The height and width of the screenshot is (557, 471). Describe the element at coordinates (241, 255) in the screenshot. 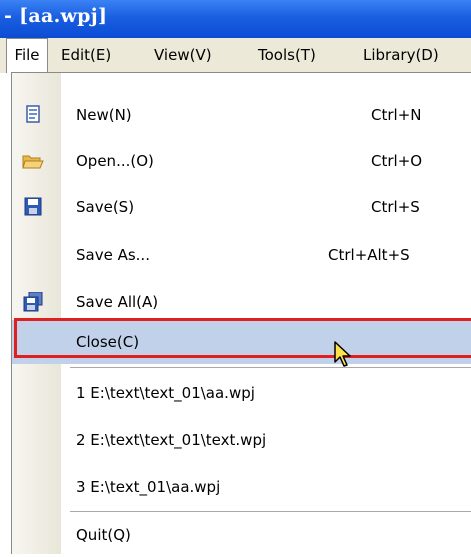

I see `menu-item-save-as: Save As... Ctrl+Alt+S` at that location.